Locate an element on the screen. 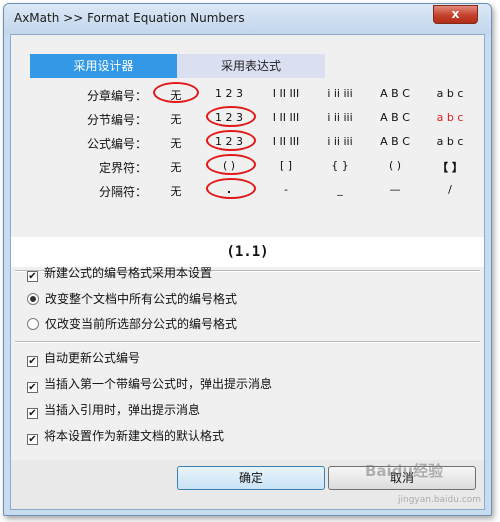 The image size is (500, 522). close-button: x is located at coordinates (455, 14).